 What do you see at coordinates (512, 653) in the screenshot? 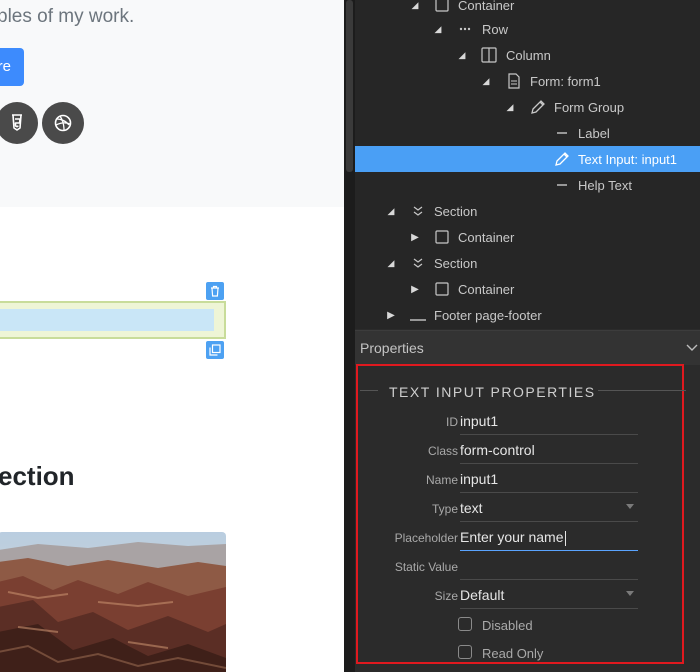
I see `read-only-label: Read Only` at bounding box center [512, 653].